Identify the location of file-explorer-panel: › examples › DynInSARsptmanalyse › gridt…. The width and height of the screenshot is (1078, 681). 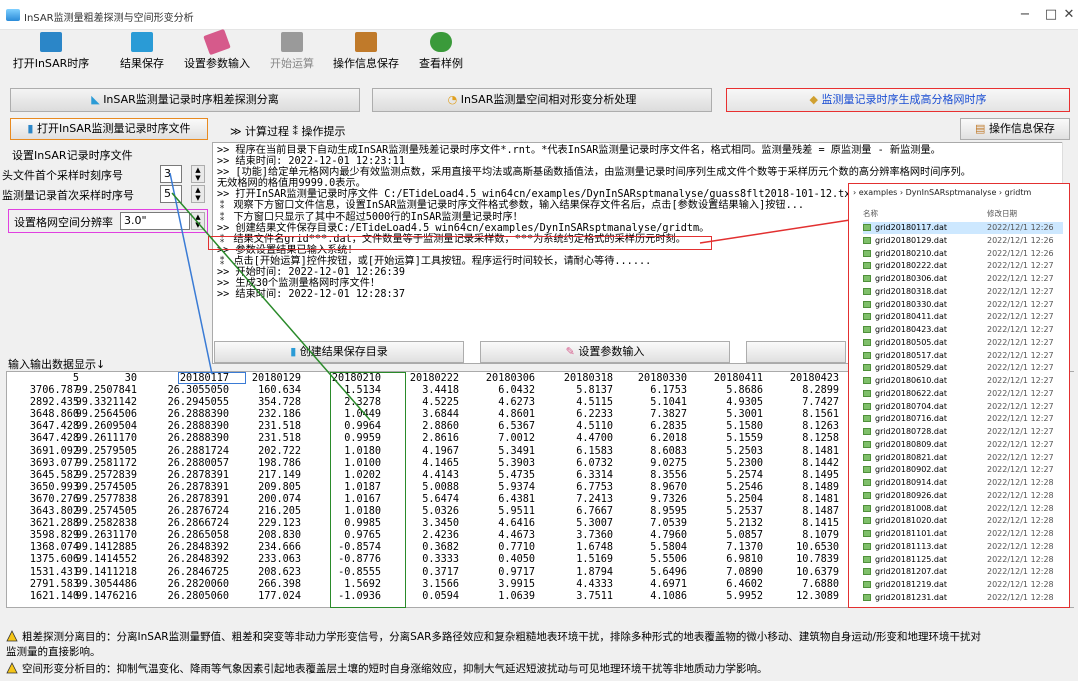
(959, 395).